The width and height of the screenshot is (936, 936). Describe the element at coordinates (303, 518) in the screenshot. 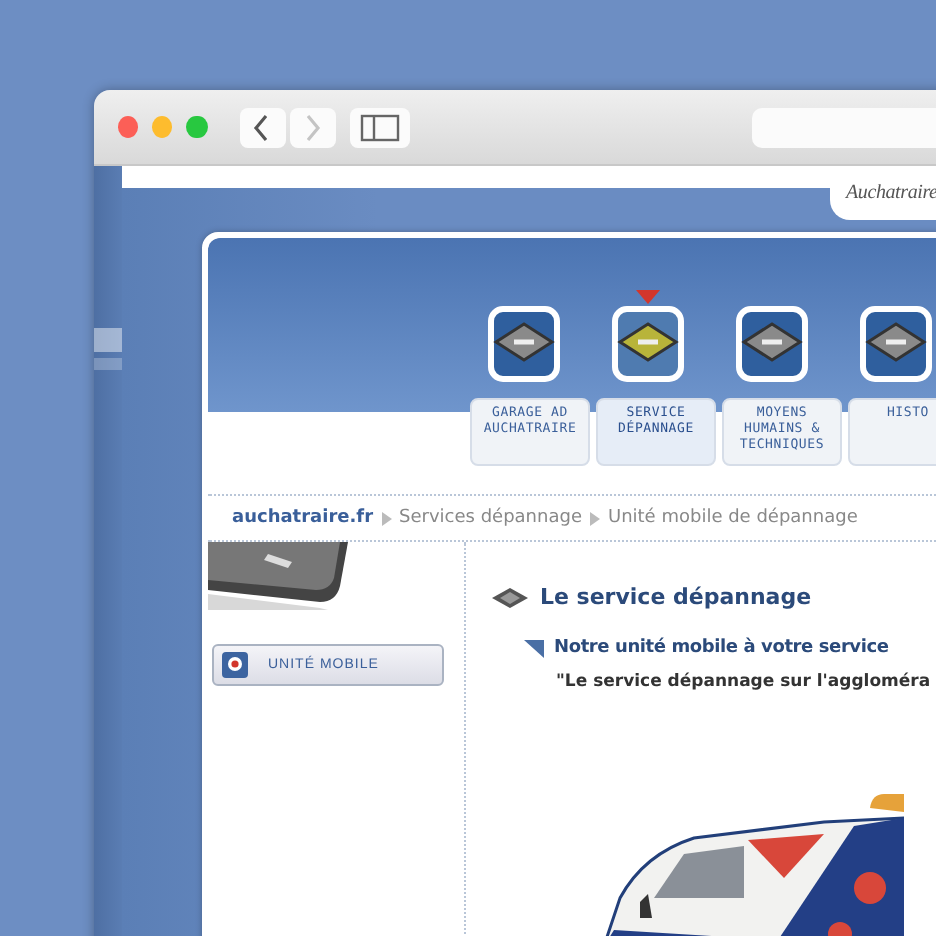

I see `breadcrumb-link: auchatraire.fr` at that location.